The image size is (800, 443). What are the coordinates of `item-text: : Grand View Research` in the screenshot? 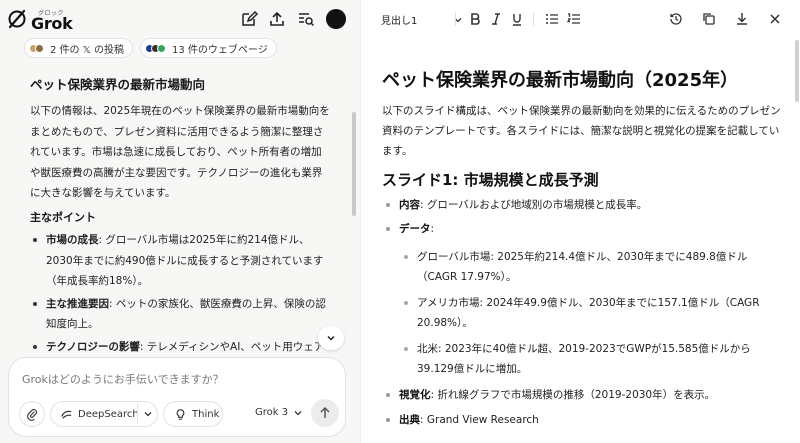 It's located at (479, 420).